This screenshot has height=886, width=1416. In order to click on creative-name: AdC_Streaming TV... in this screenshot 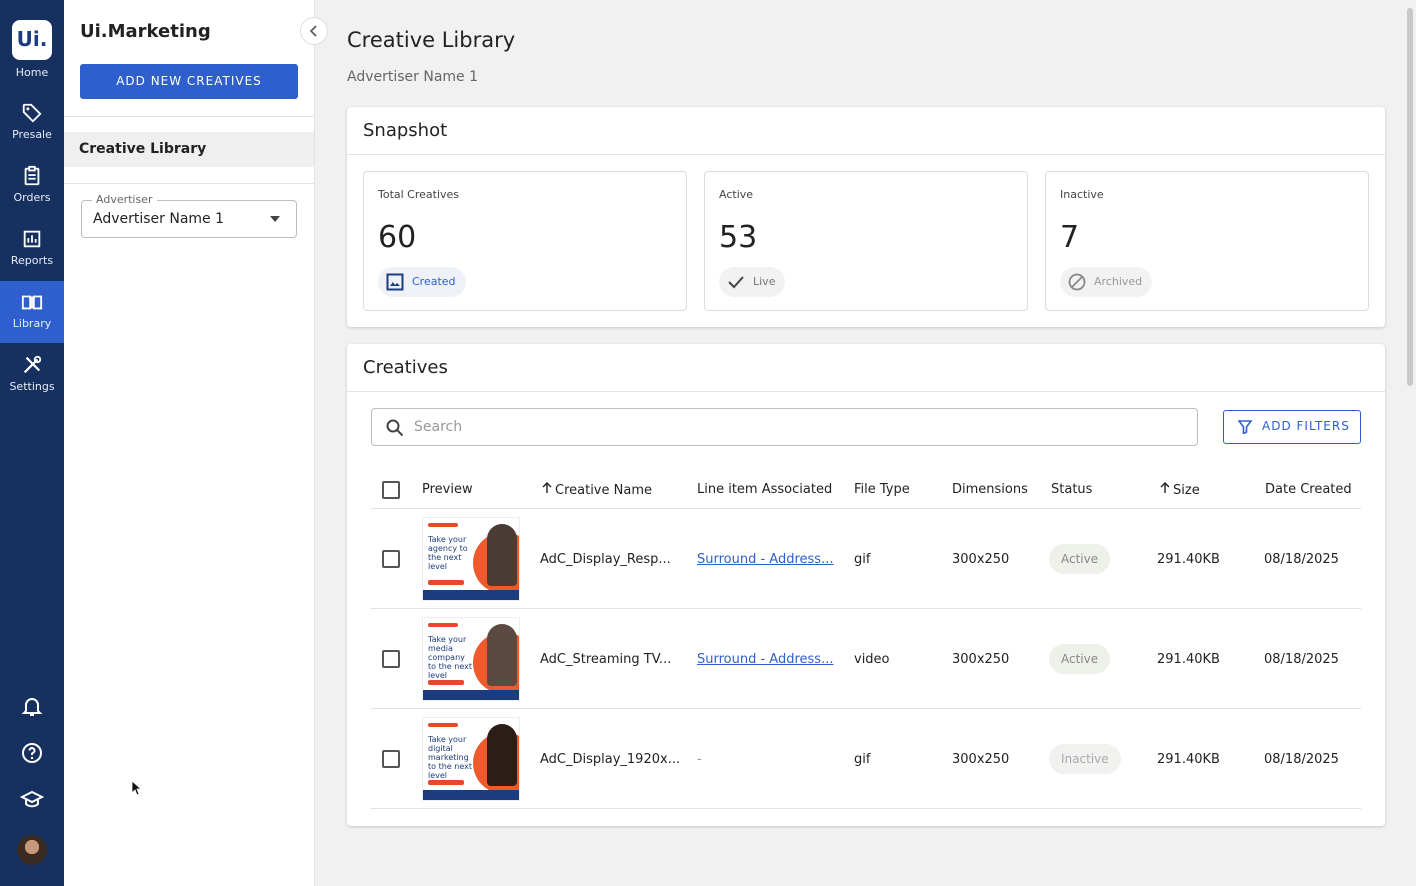, I will do `click(605, 659)`.